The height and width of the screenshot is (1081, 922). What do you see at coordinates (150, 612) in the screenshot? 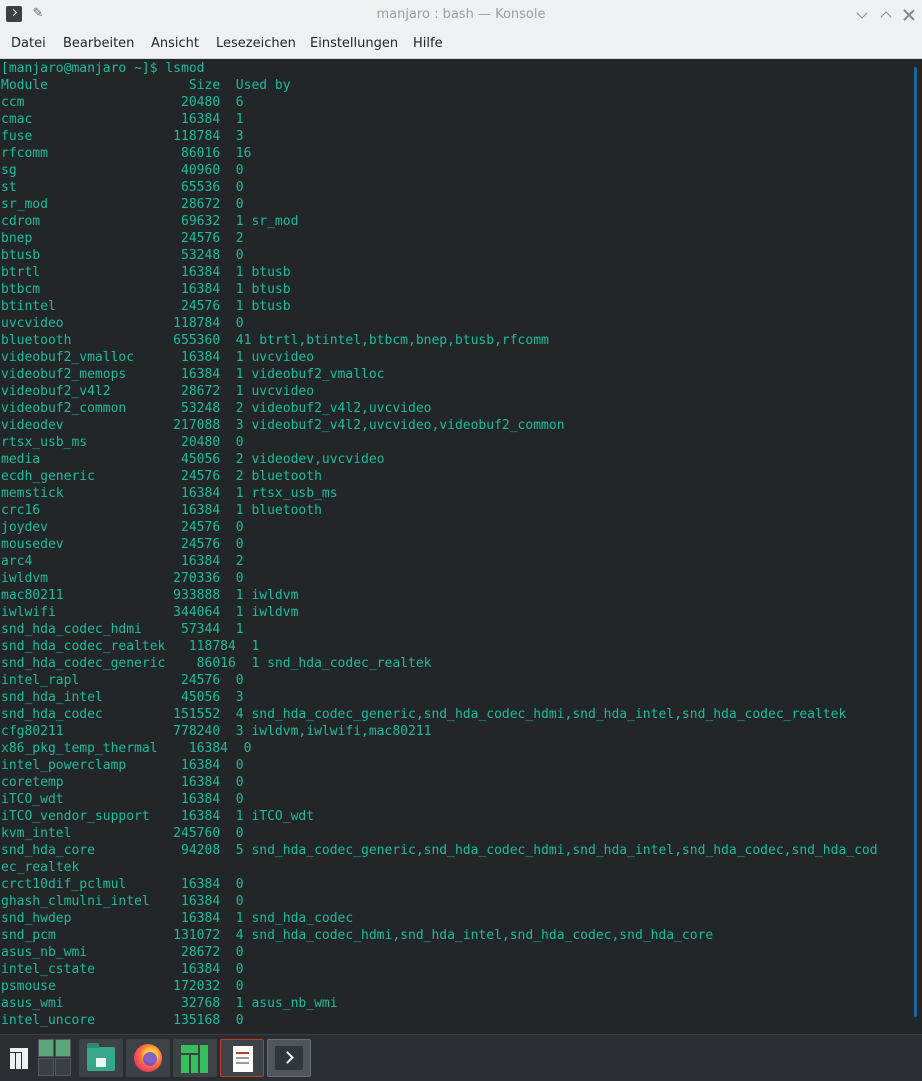
I see `terminal-line: iwlwifi 344064 1 iwldvm` at bounding box center [150, 612].